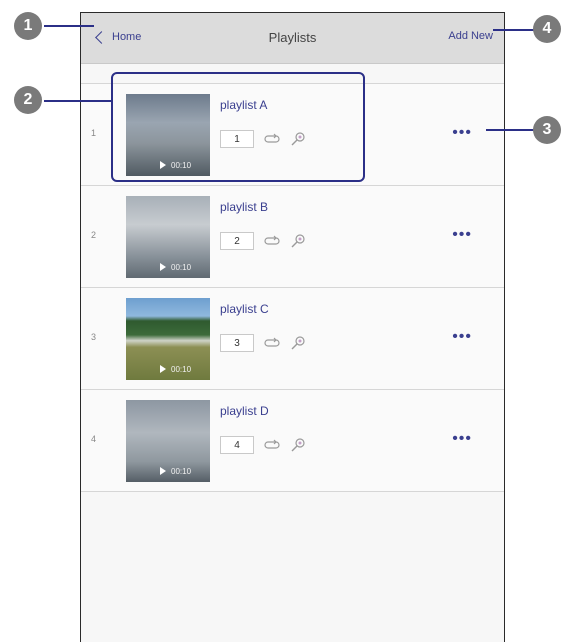  What do you see at coordinates (237, 343) in the screenshot?
I see `playlist-count-box: 3` at bounding box center [237, 343].